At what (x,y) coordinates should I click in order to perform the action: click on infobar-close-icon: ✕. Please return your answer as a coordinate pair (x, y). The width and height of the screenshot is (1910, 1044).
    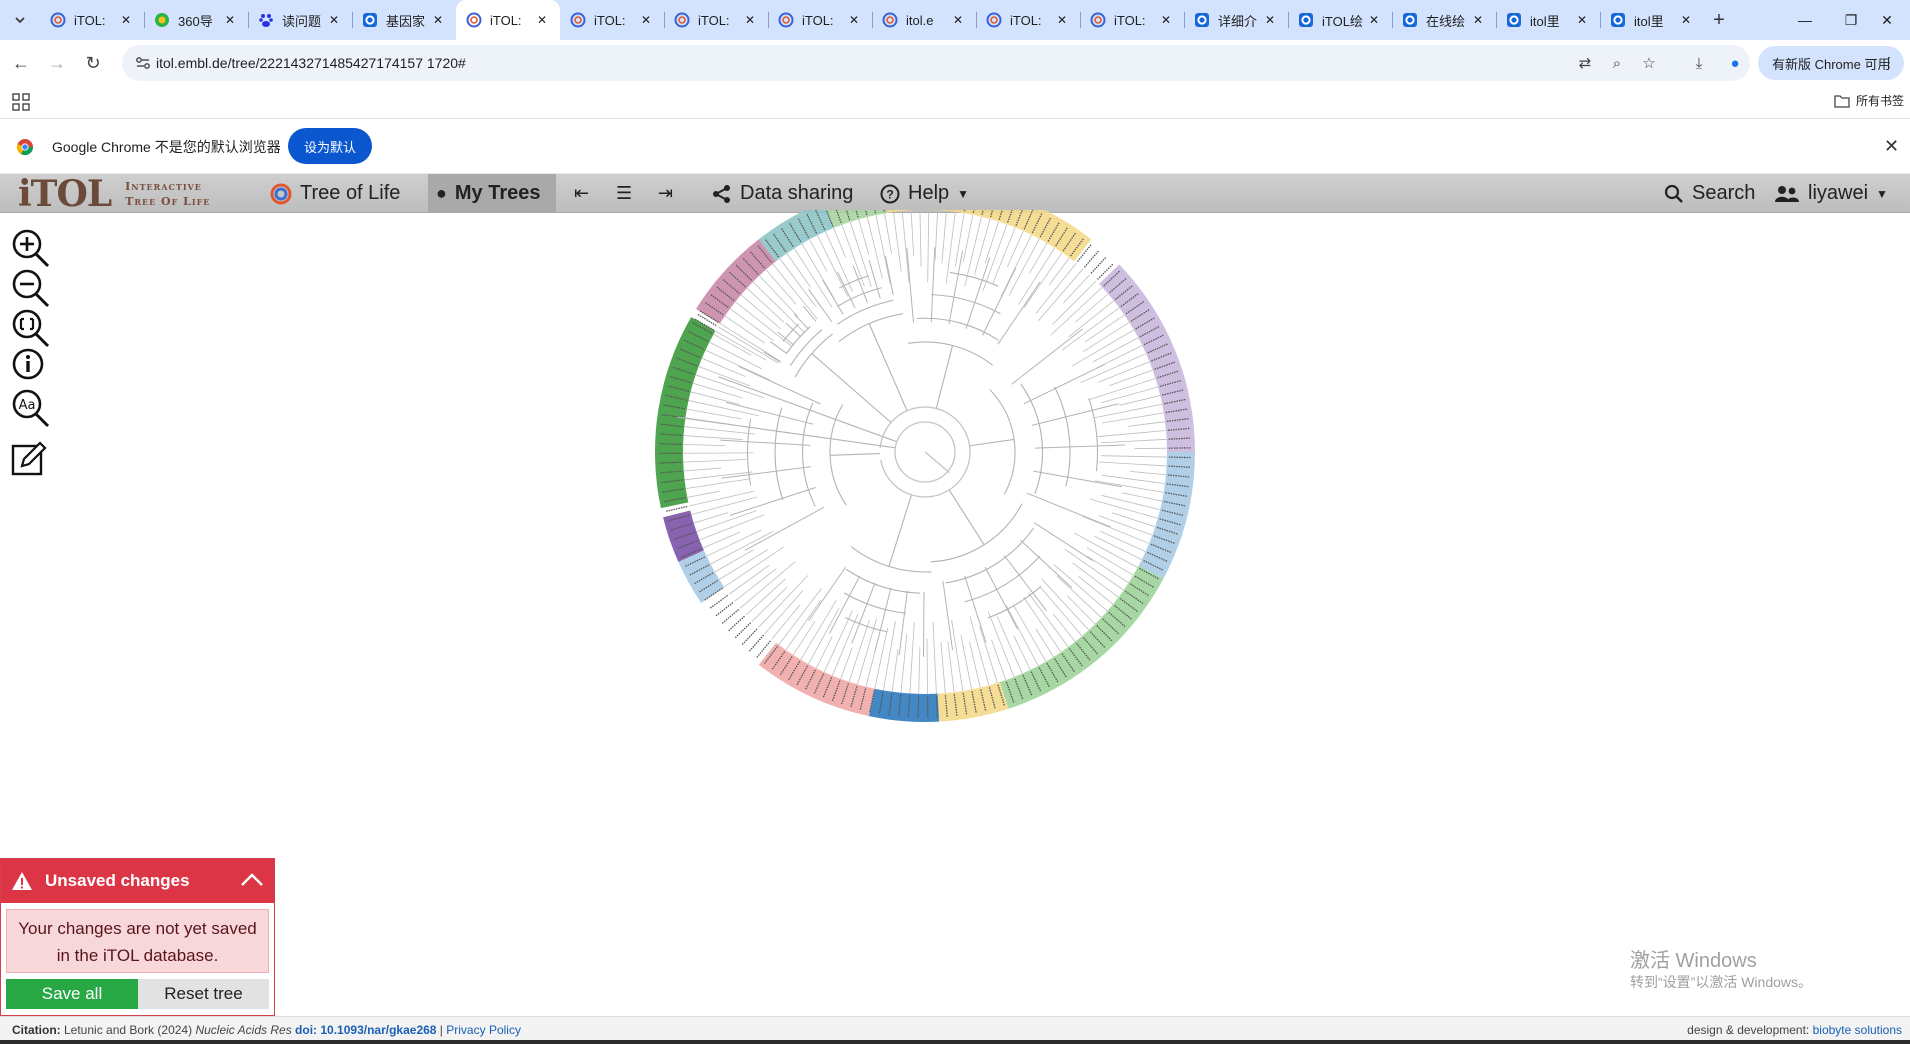
    Looking at the image, I should click on (1891, 146).